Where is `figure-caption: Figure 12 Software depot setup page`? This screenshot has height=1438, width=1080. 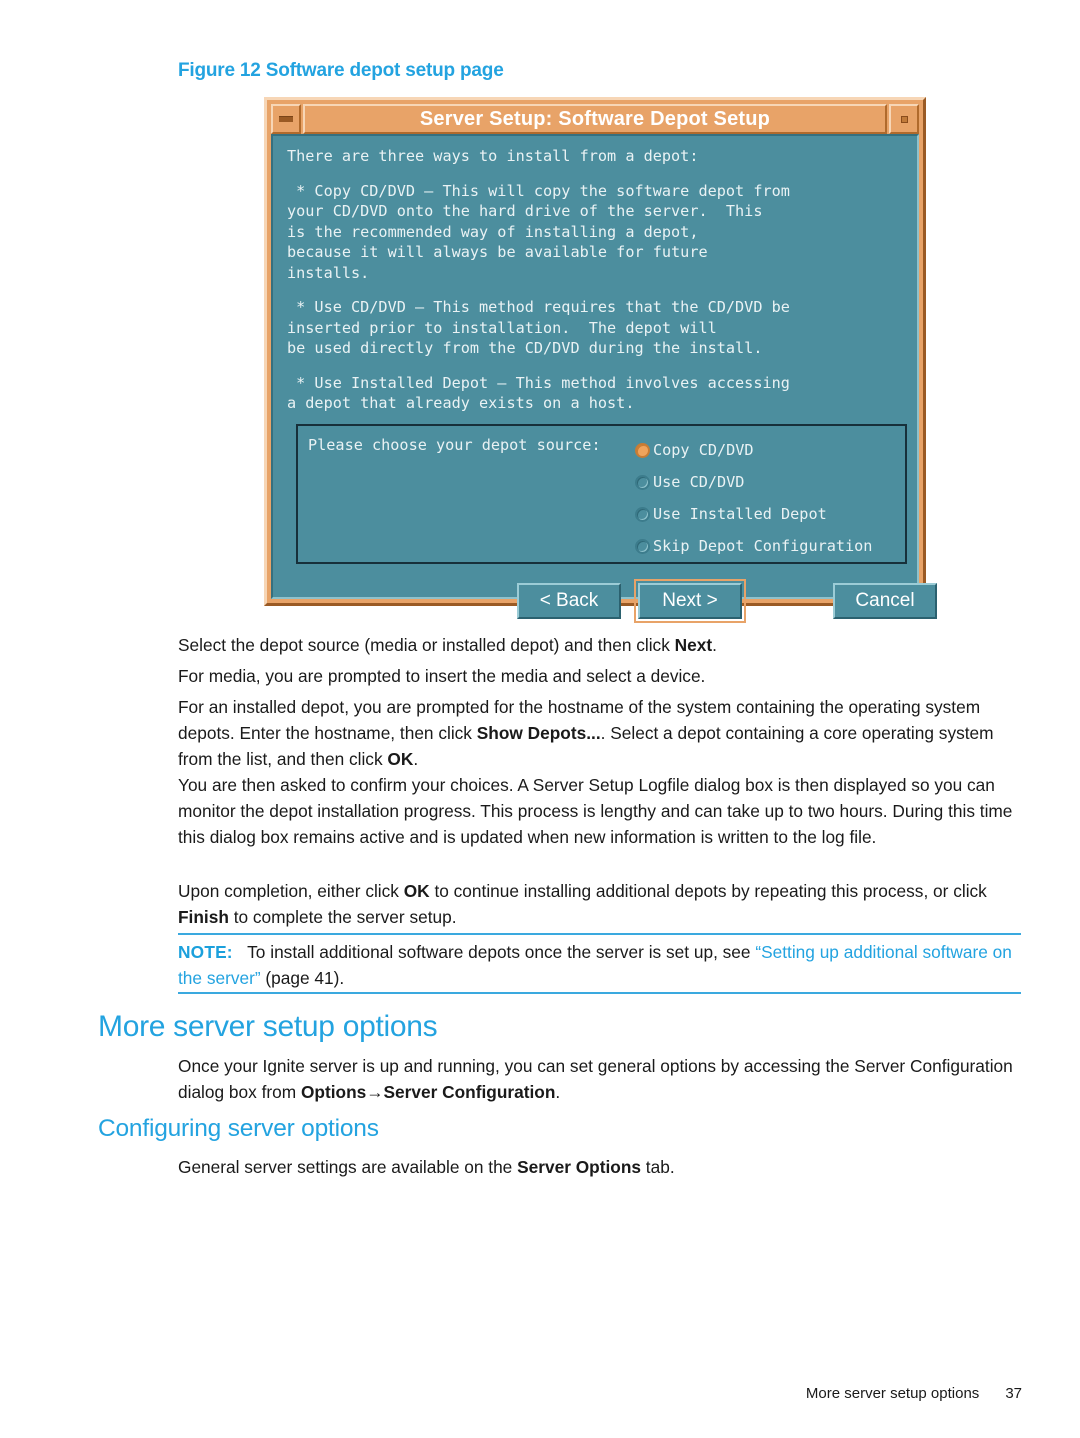
figure-caption: Figure 12 Software depot setup page is located at coordinates (341, 70).